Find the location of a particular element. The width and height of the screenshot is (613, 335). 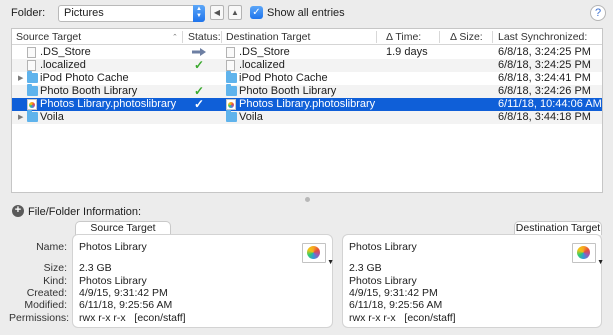

up-button: ▲ is located at coordinates (235, 12).